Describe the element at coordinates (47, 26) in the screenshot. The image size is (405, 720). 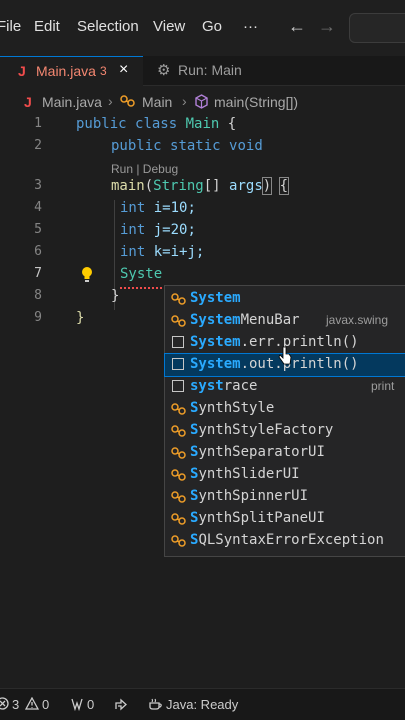
I see `menu-edit: Edit` at that location.